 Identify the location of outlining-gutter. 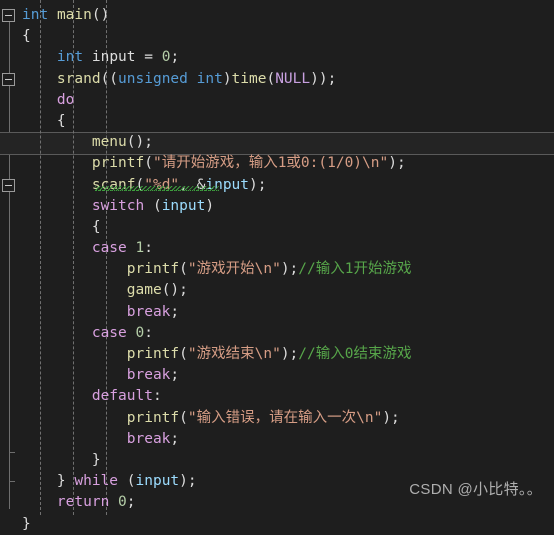
(11, 257).